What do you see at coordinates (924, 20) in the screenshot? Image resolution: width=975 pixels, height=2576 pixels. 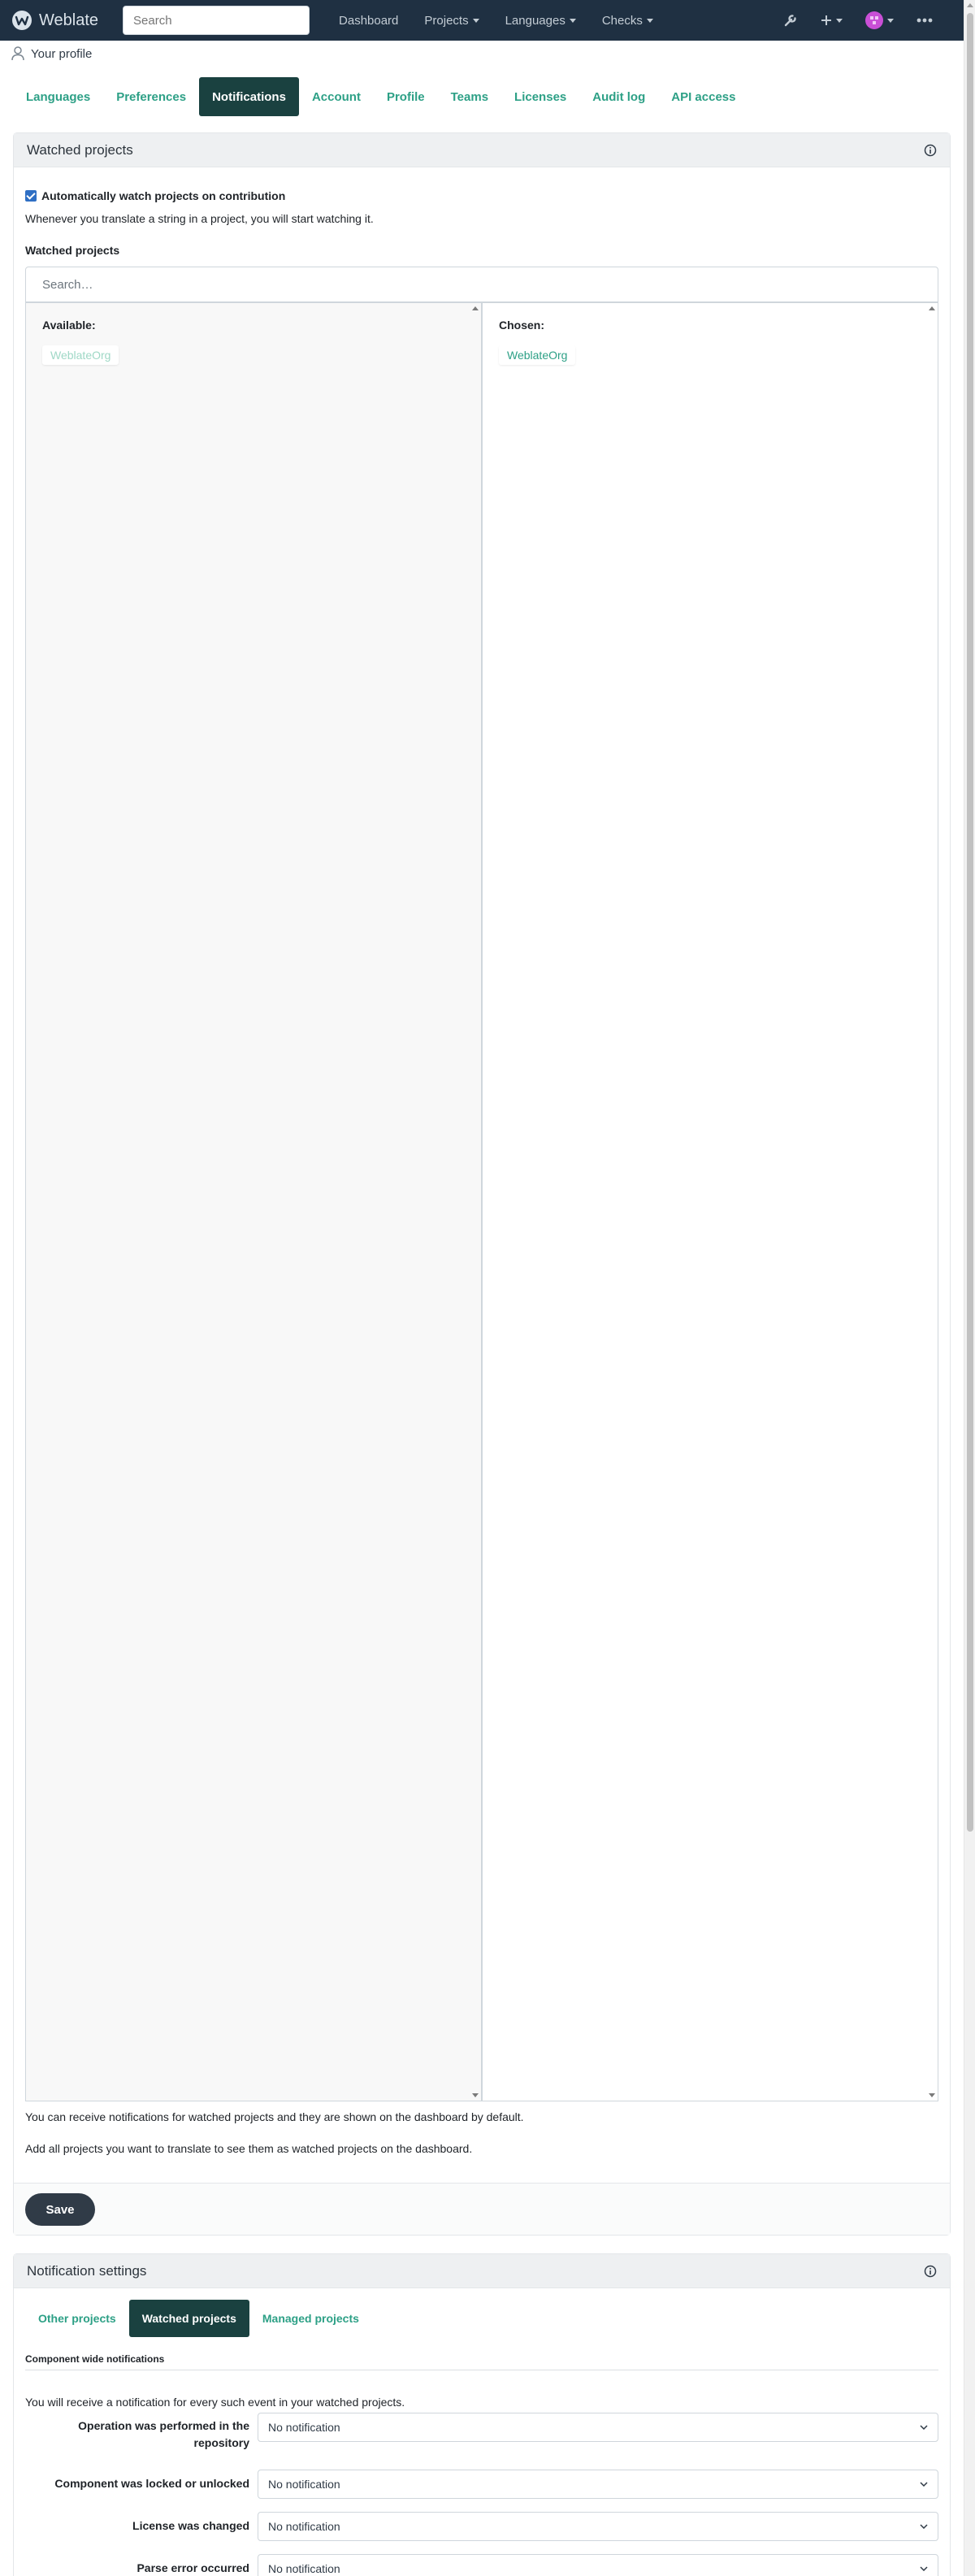 I see `more-icon` at bounding box center [924, 20].